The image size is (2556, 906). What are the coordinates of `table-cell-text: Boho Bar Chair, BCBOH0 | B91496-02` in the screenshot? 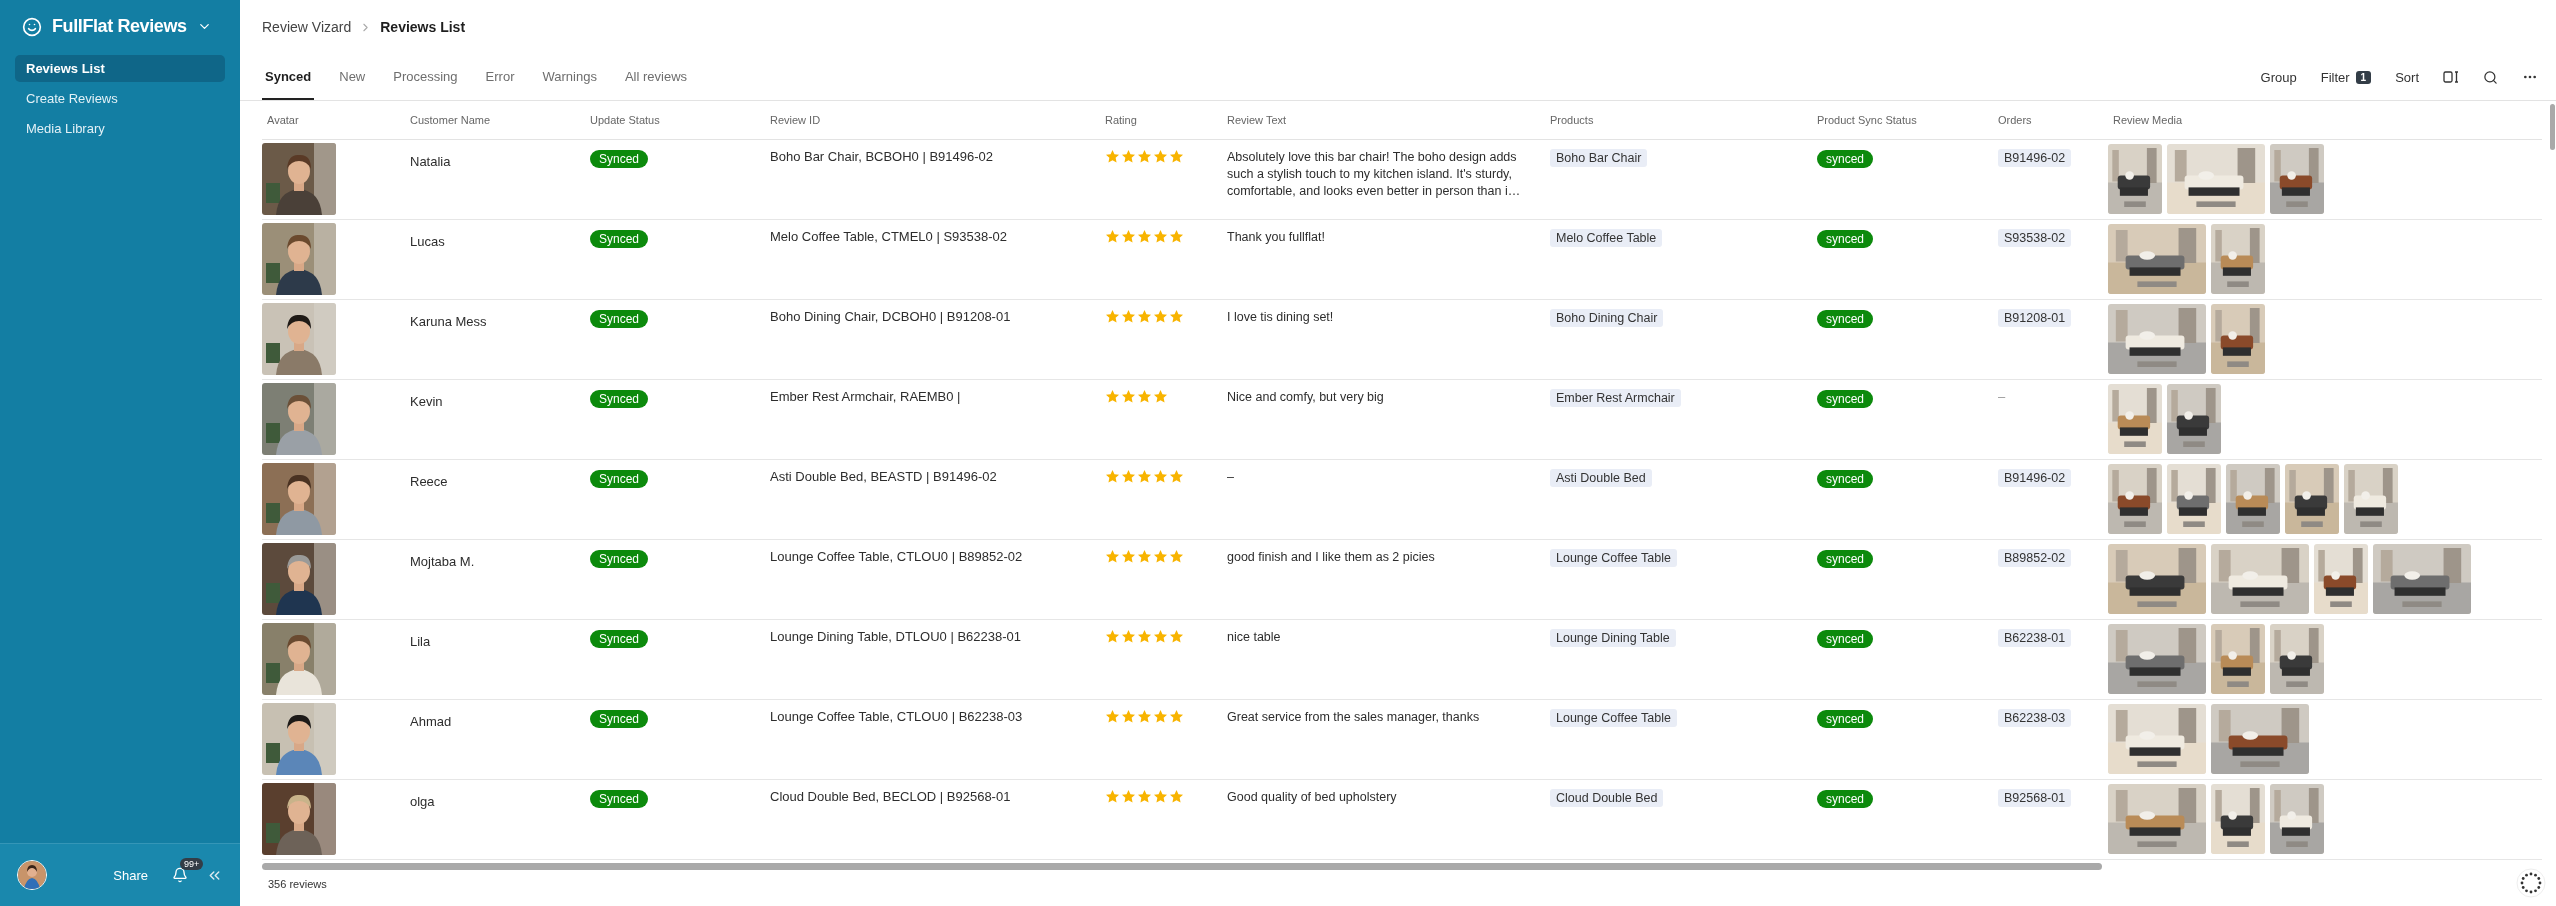 It's located at (881, 156).